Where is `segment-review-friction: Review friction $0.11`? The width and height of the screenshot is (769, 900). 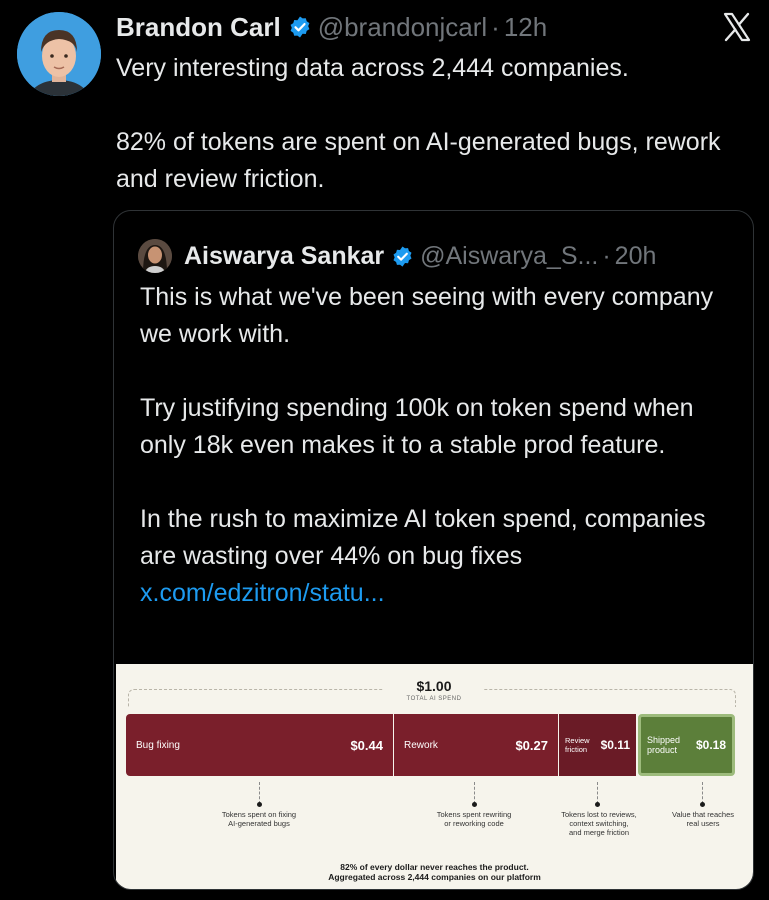
segment-review-friction: Review friction $0.11 is located at coordinates (597, 745).